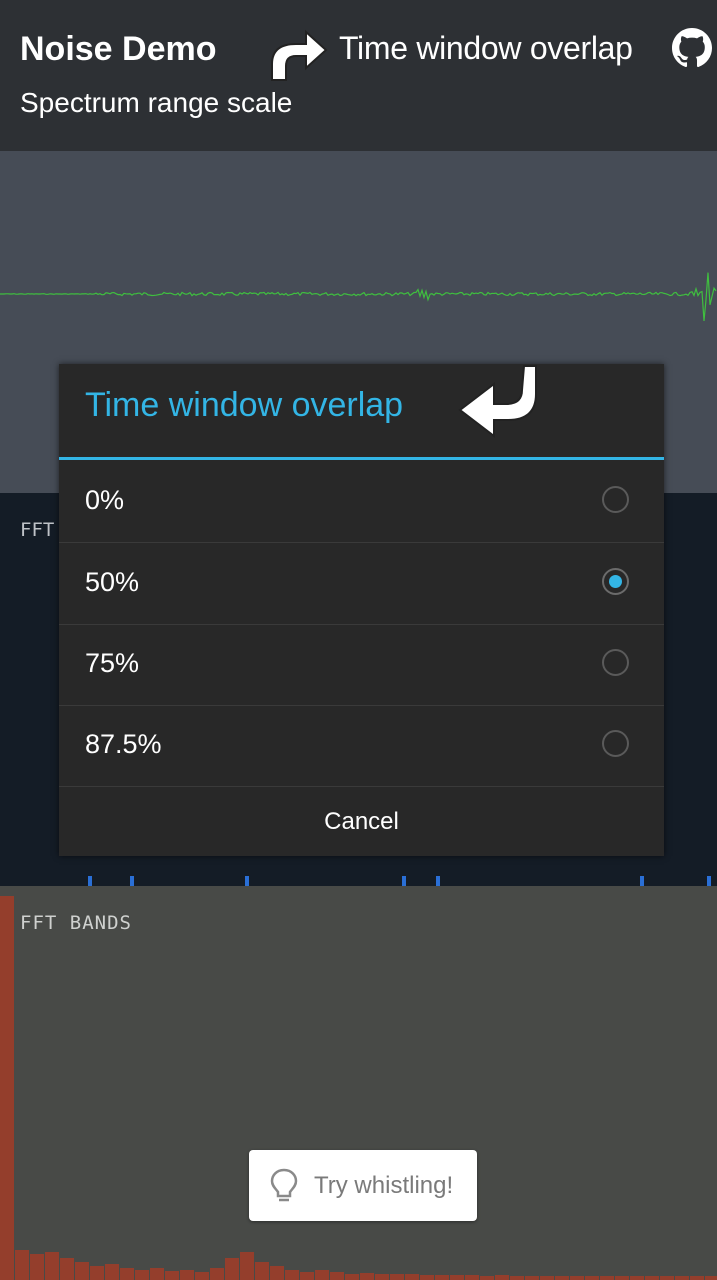  I want to click on cancel-button: Cancel, so click(361, 821).